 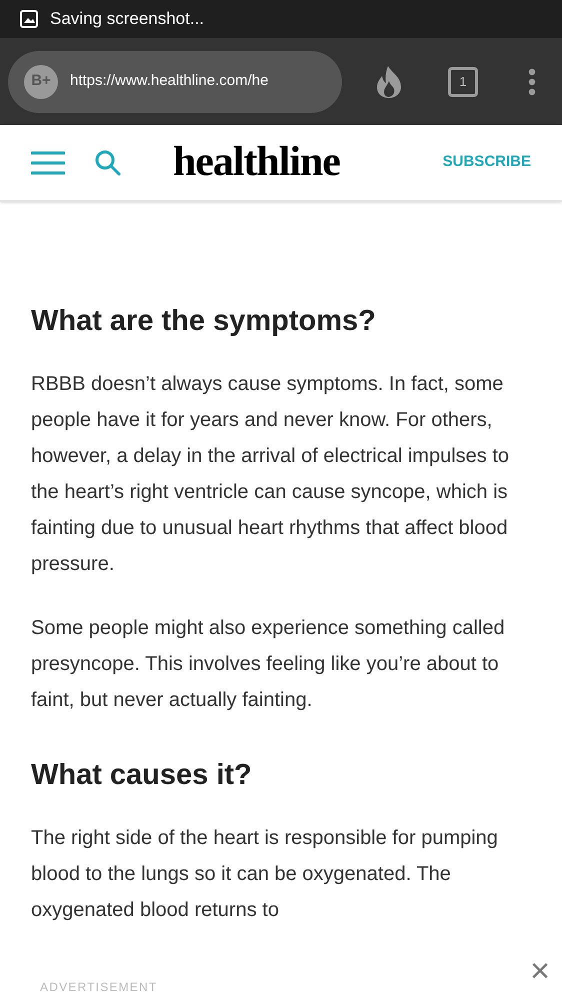 What do you see at coordinates (268, 664) in the screenshot?
I see `article-paragraph: Some people might also experience something called presyncope. This involves feeling like you’re about to faint, but never actually fainting.` at bounding box center [268, 664].